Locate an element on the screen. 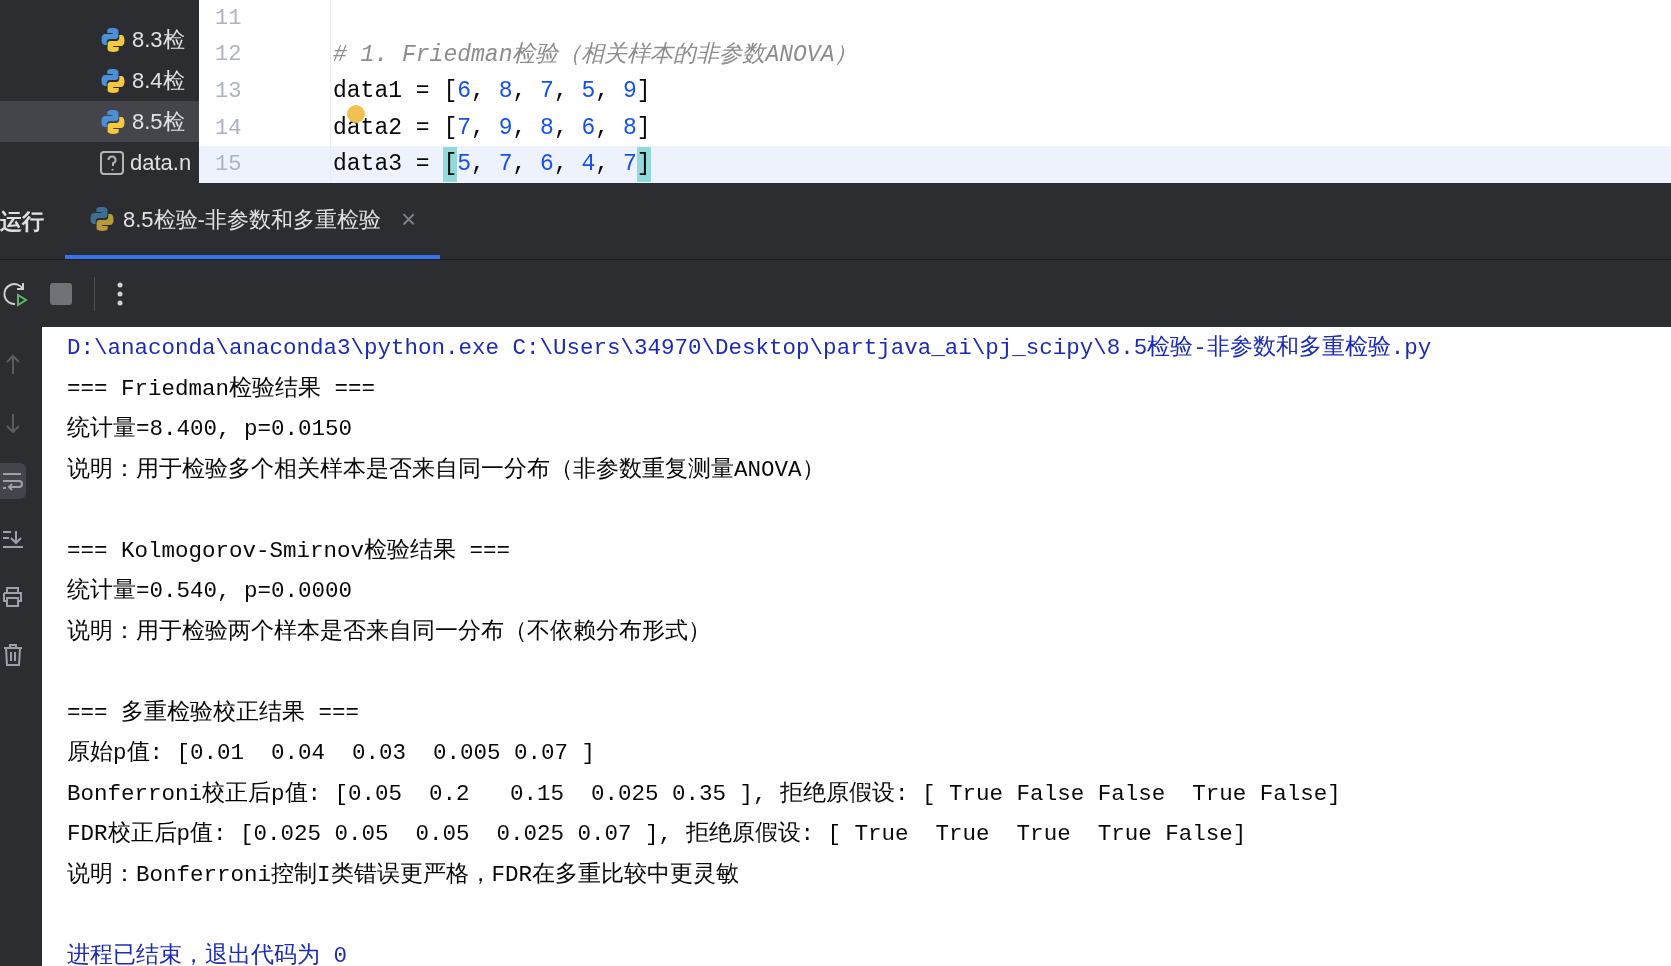 This screenshot has height=966, width=1671. console-line: 说明：用于检验两个样本是否来自同一分布（不依赖分布形式） is located at coordinates (389, 632).